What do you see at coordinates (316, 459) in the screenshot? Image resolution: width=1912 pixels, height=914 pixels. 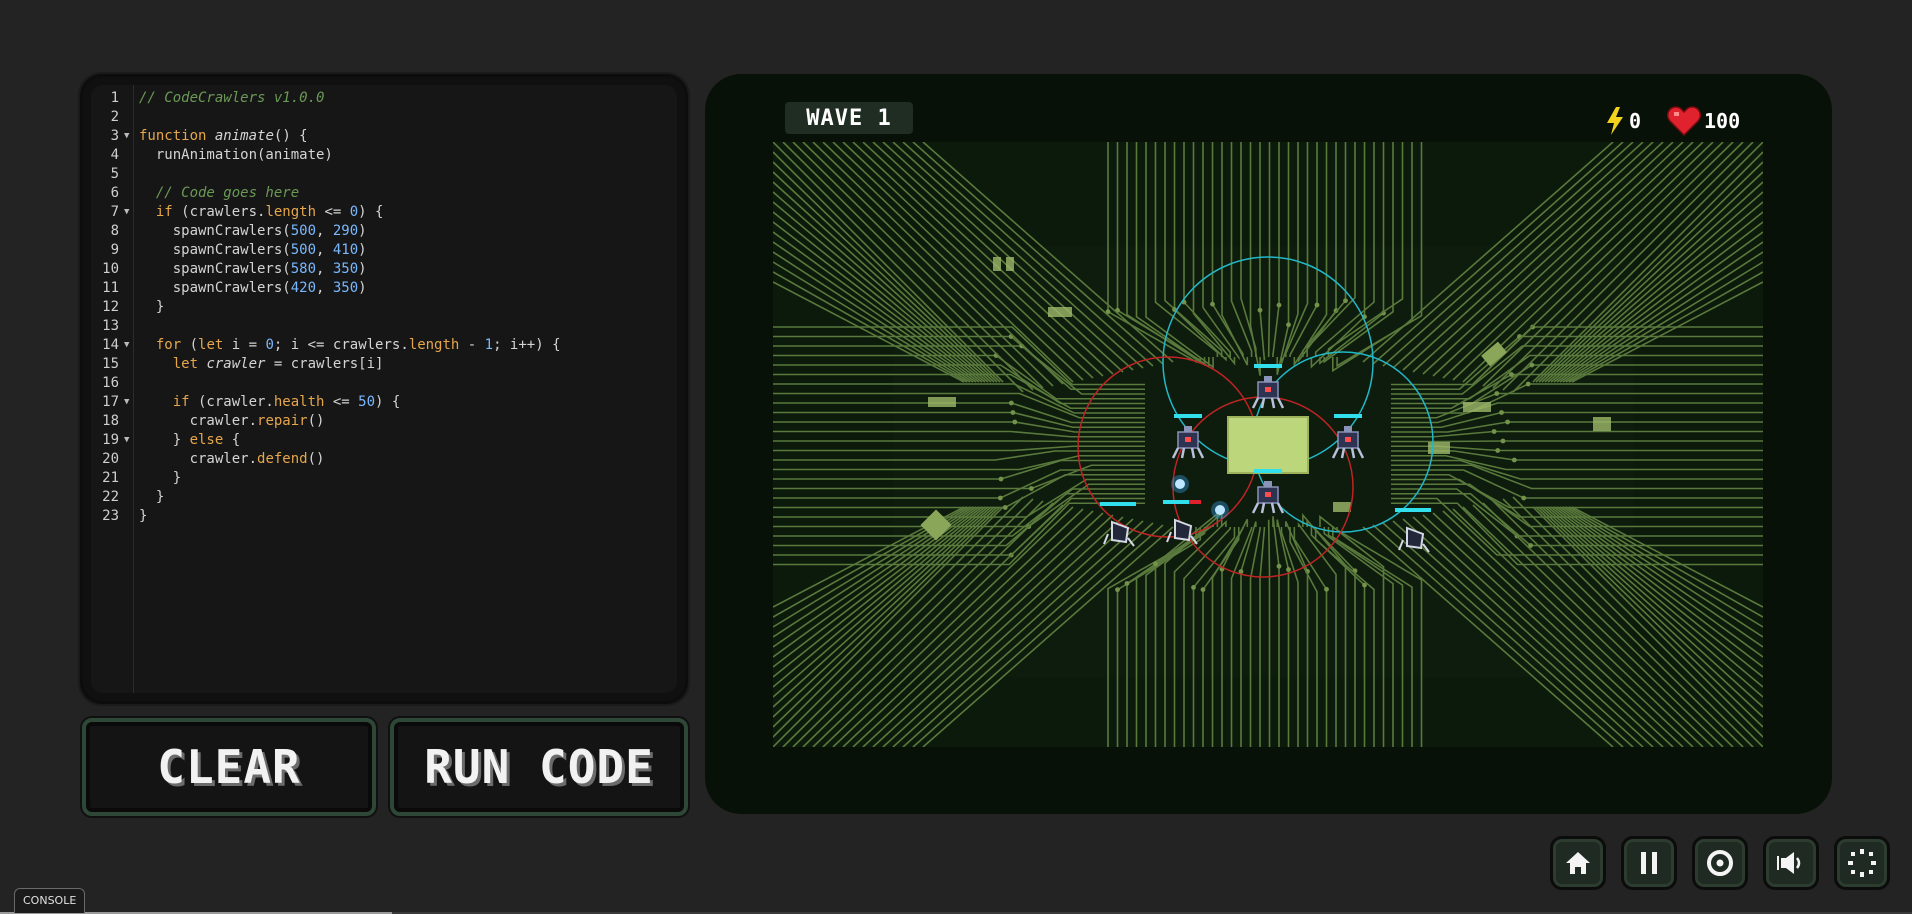 I see `code-token: ()` at bounding box center [316, 459].